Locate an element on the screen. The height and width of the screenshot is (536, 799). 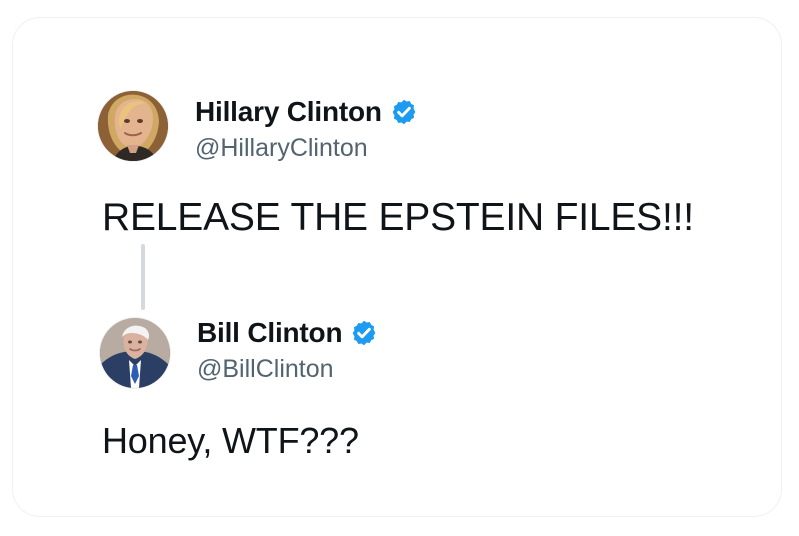
bill-clinton-avatar-image is located at coordinates (135, 353).